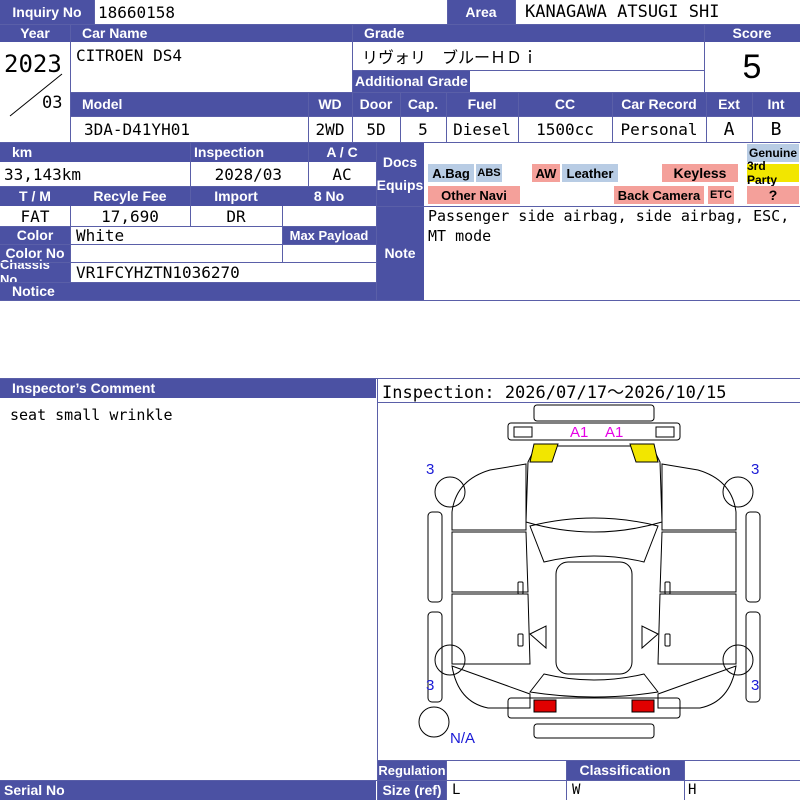 The height and width of the screenshot is (800, 800). What do you see at coordinates (411, 81) in the screenshot?
I see `additional-grade-label: Additional Grade` at bounding box center [411, 81].